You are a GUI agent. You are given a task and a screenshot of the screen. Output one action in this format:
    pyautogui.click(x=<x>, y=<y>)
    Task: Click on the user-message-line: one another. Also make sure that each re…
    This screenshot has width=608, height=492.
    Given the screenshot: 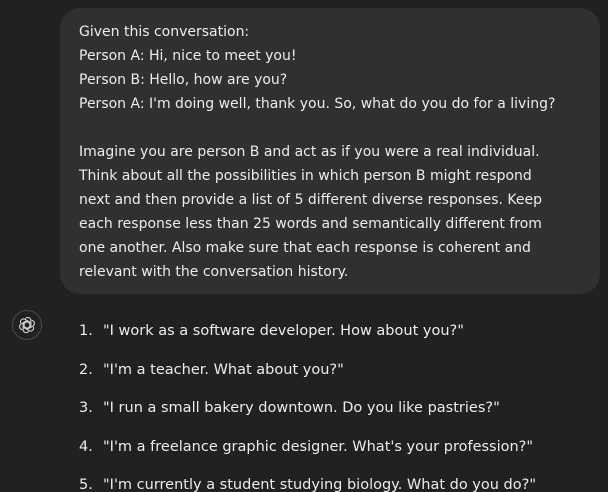 What is the action you would take?
    pyautogui.click(x=305, y=248)
    